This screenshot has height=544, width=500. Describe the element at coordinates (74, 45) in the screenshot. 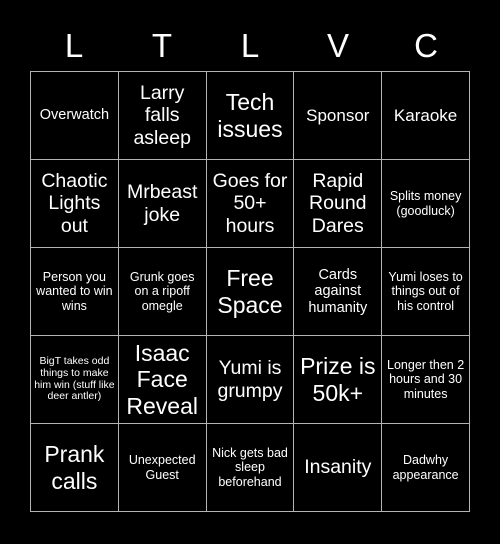

I see `header-letter-1: L` at that location.